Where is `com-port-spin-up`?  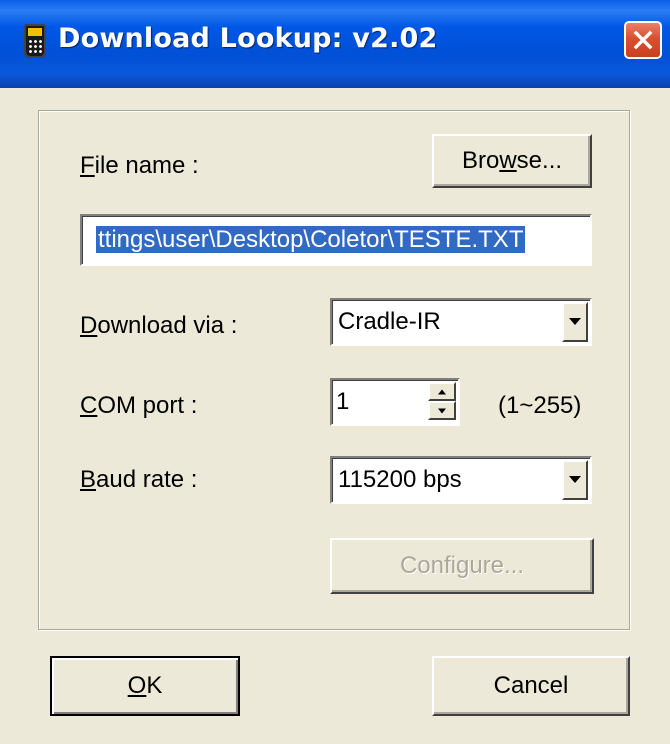
com-port-spin-up is located at coordinates (442, 391).